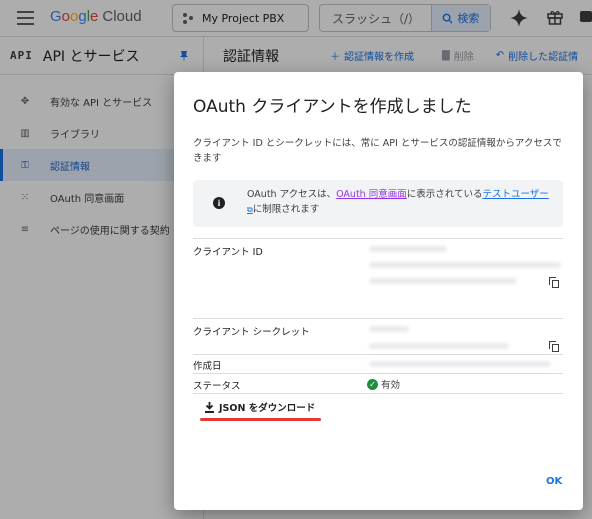  I want to click on ok-button: OK, so click(554, 481).